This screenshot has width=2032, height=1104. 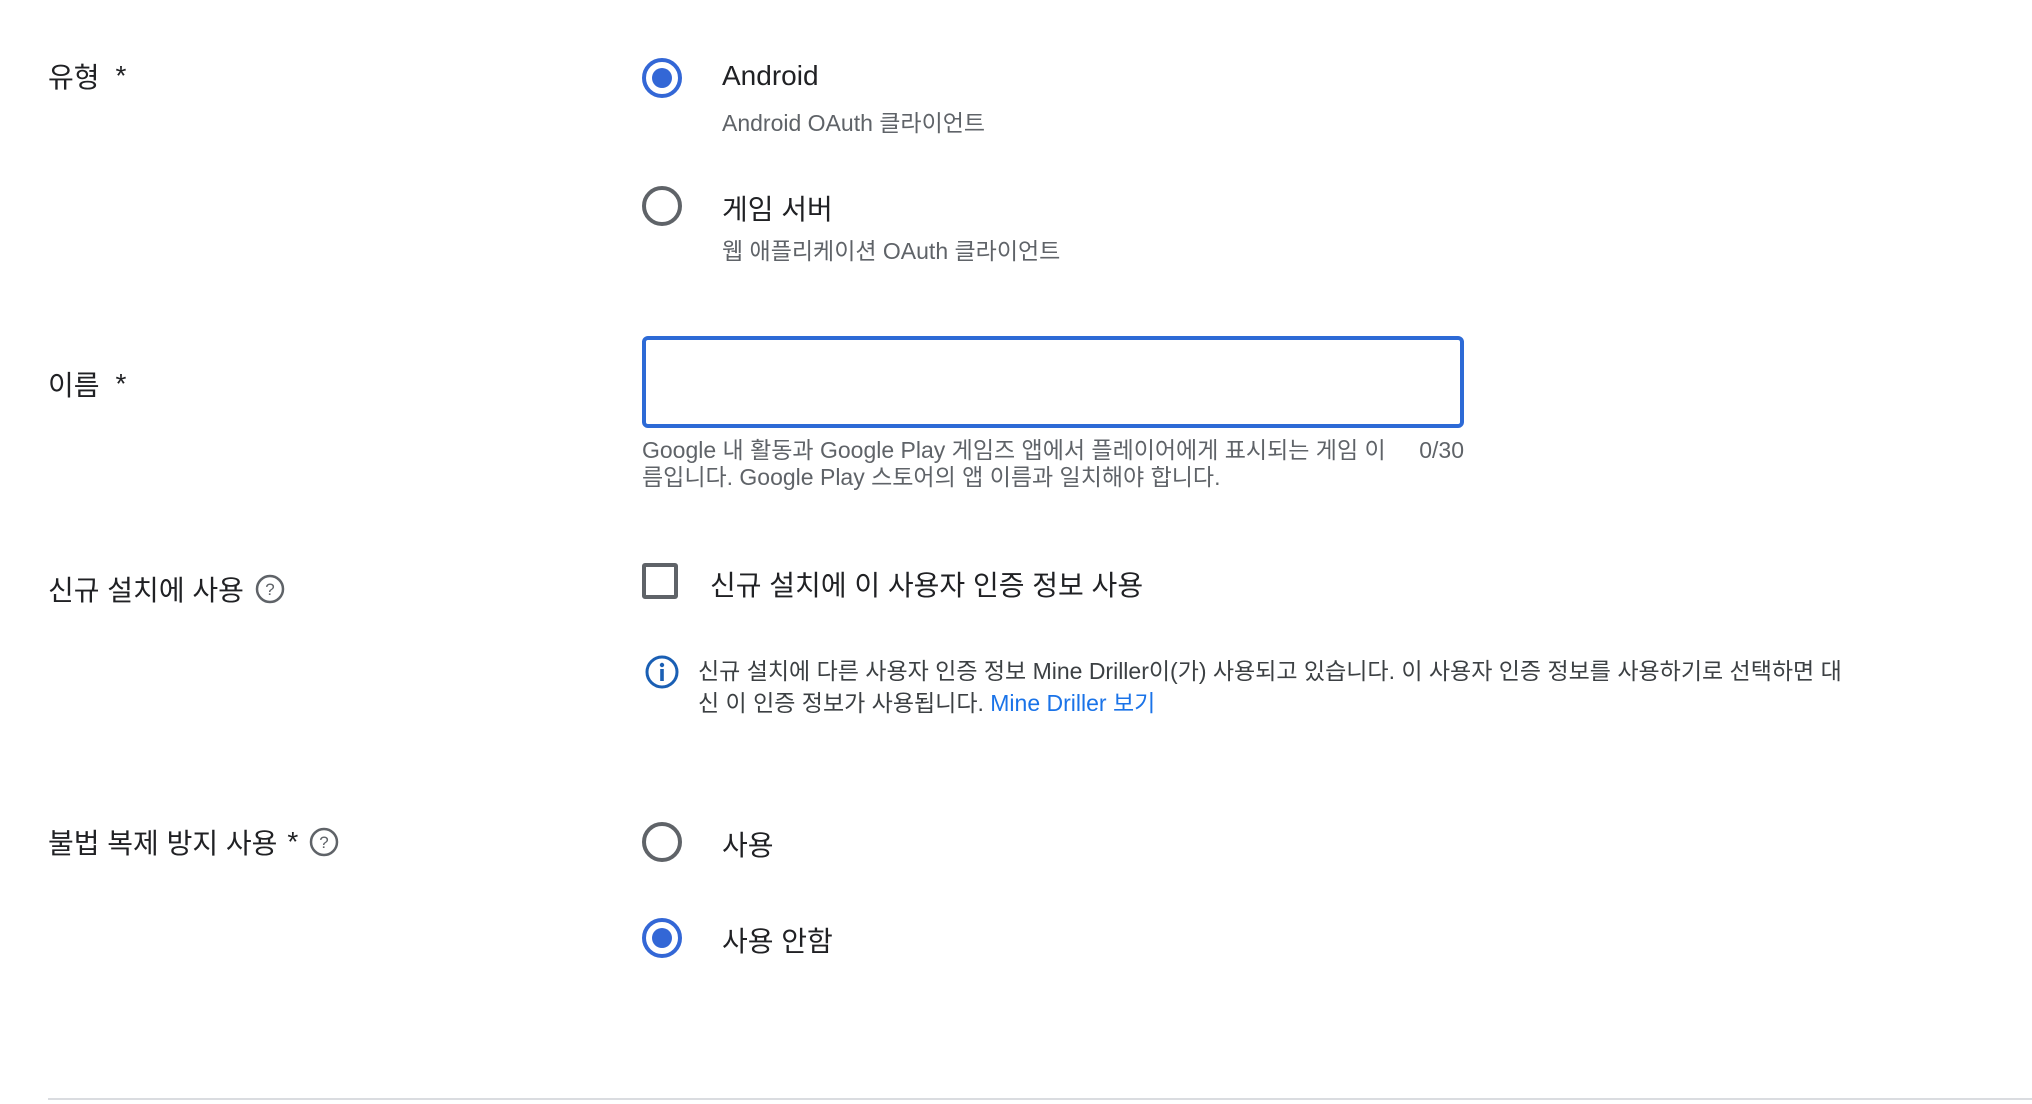 I want to click on radio-game-server-title: 게임 서버, so click(x=777, y=208).